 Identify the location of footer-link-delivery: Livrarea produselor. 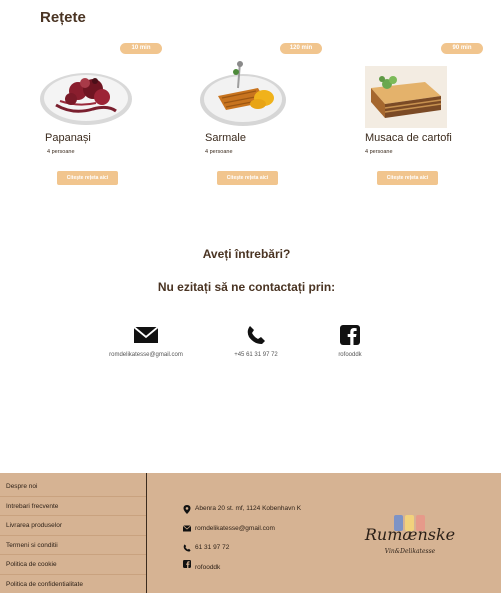
(73, 526).